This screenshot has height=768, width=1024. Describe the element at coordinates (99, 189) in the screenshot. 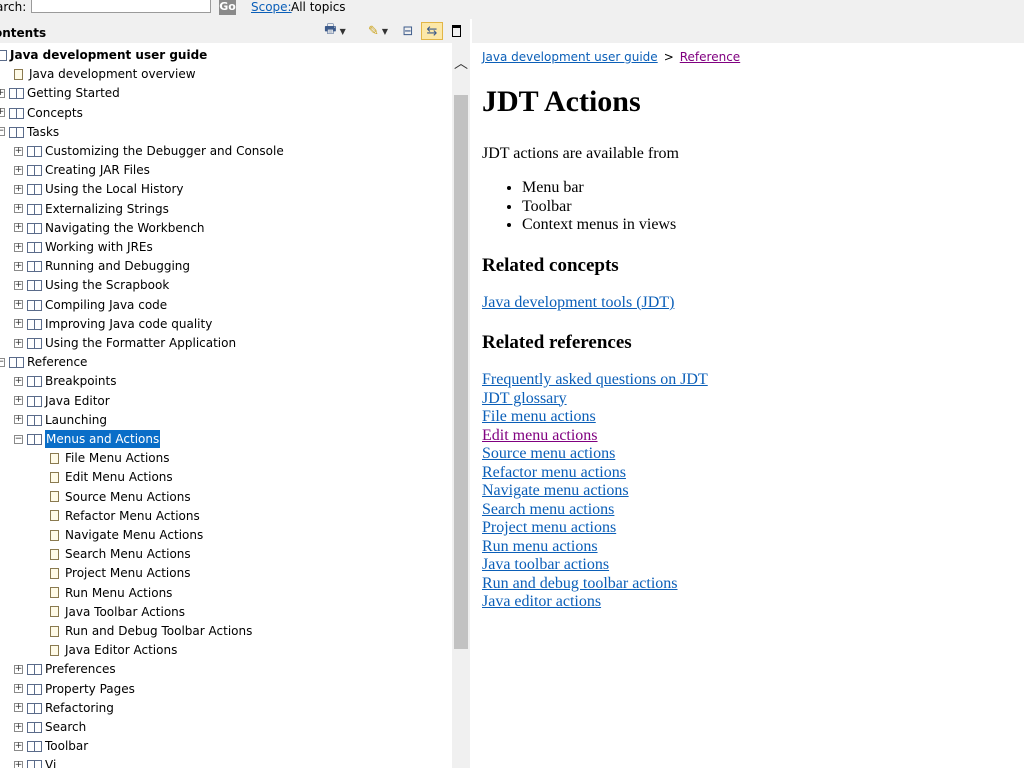

I see `tree-item: + Using the Local History` at that location.